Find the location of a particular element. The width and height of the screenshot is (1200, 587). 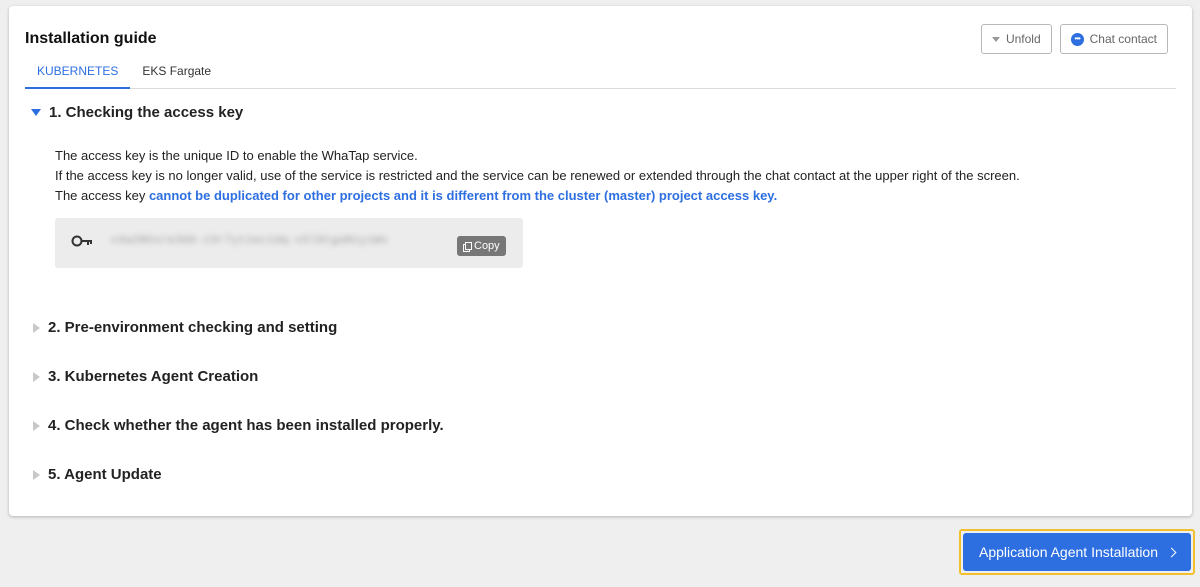

key-icon is located at coordinates (81, 241).